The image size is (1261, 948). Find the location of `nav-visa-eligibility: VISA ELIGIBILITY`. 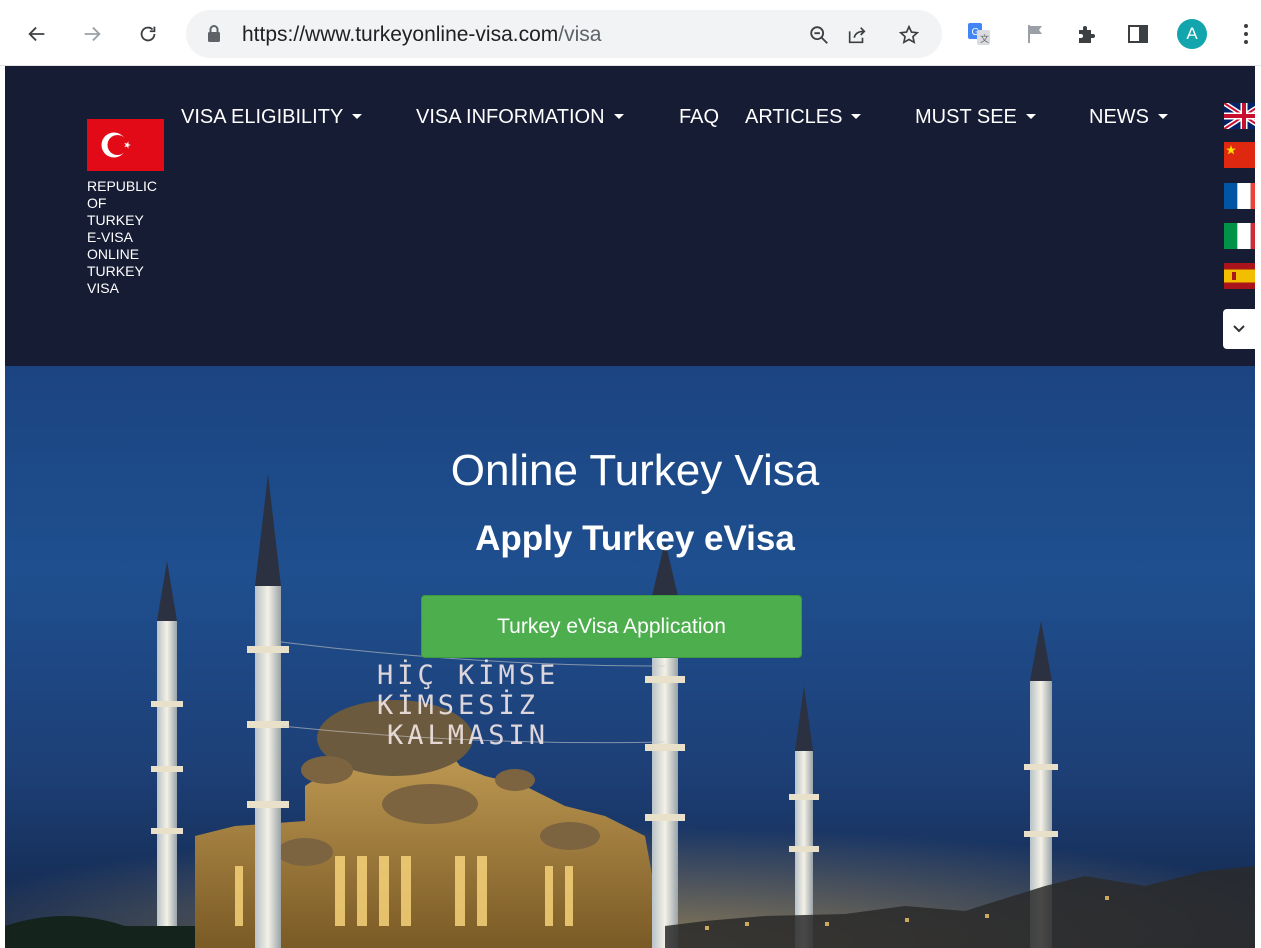

nav-visa-eligibility: VISA ELIGIBILITY is located at coordinates (272, 117).